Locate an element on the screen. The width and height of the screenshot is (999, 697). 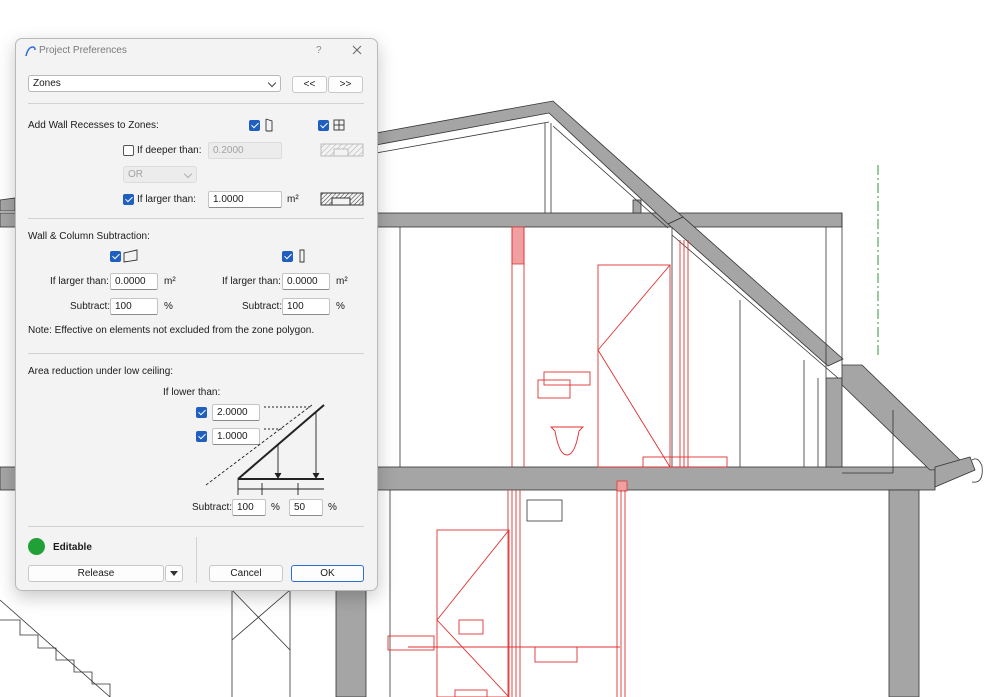
panel-select-value: Zones is located at coordinates (47, 83).